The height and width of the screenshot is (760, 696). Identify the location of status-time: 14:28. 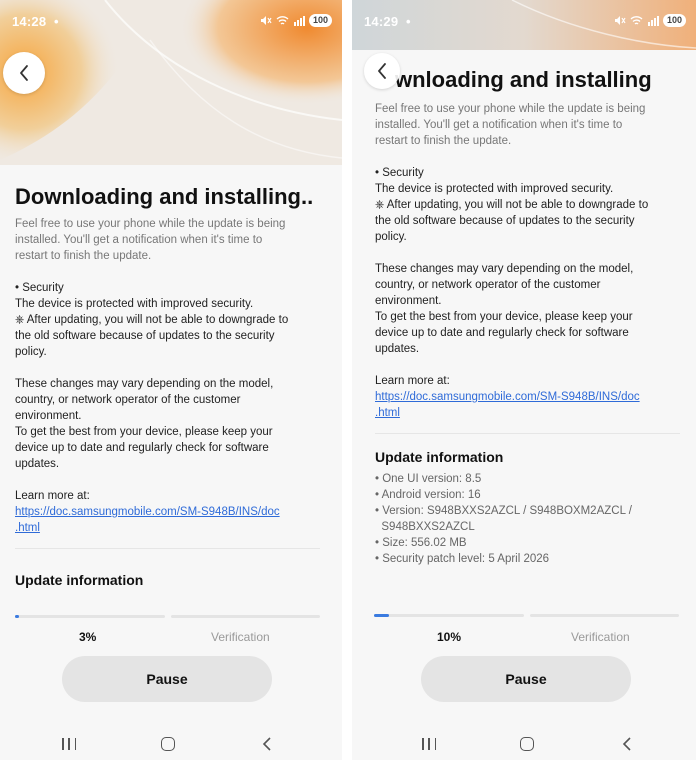
(29, 21).